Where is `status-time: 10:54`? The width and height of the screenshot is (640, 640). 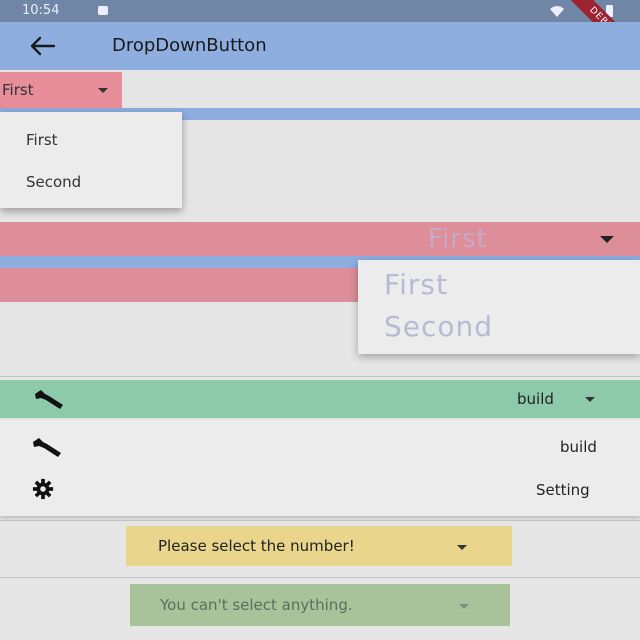 status-time: 10:54 is located at coordinates (41, 10).